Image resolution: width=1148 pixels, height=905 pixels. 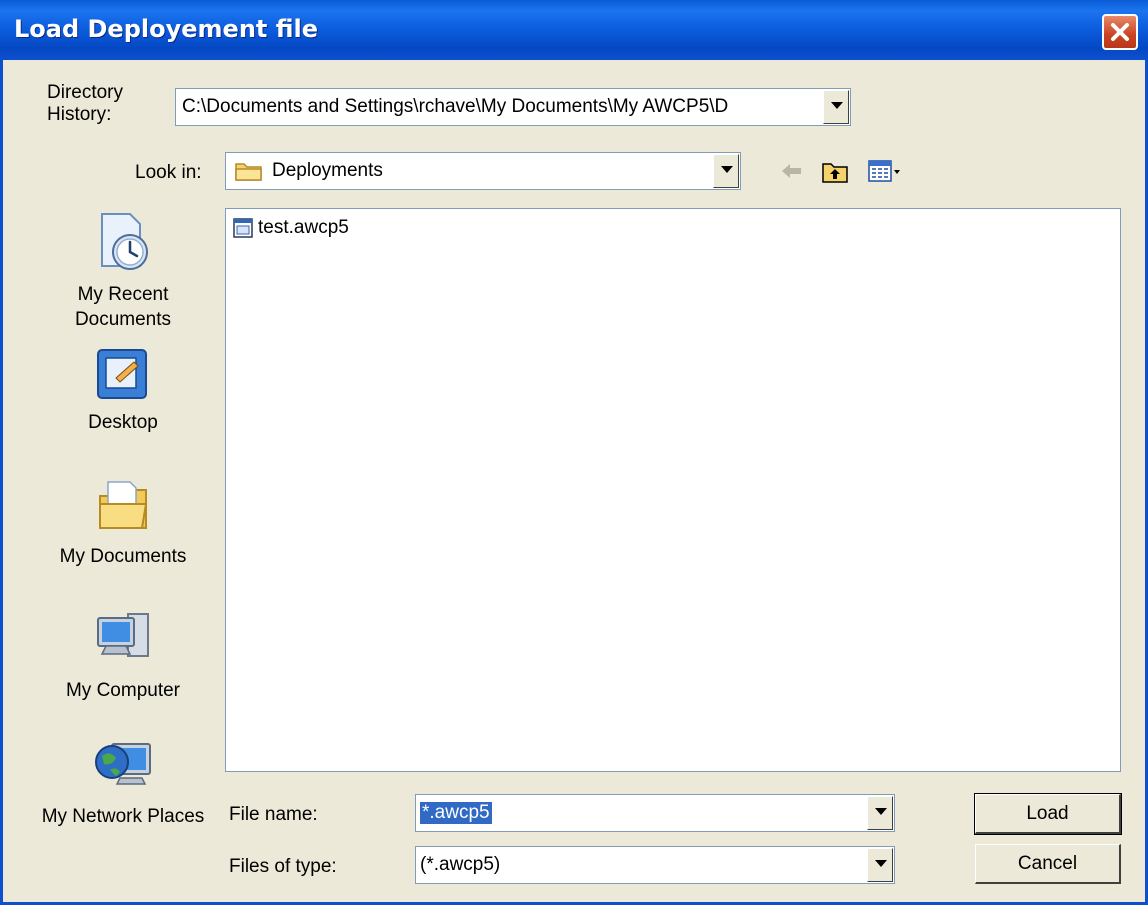 What do you see at coordinates (283, 866) in the screenshot?
I see `file-type-label: Files of type:` at bounding box center [283, 866].